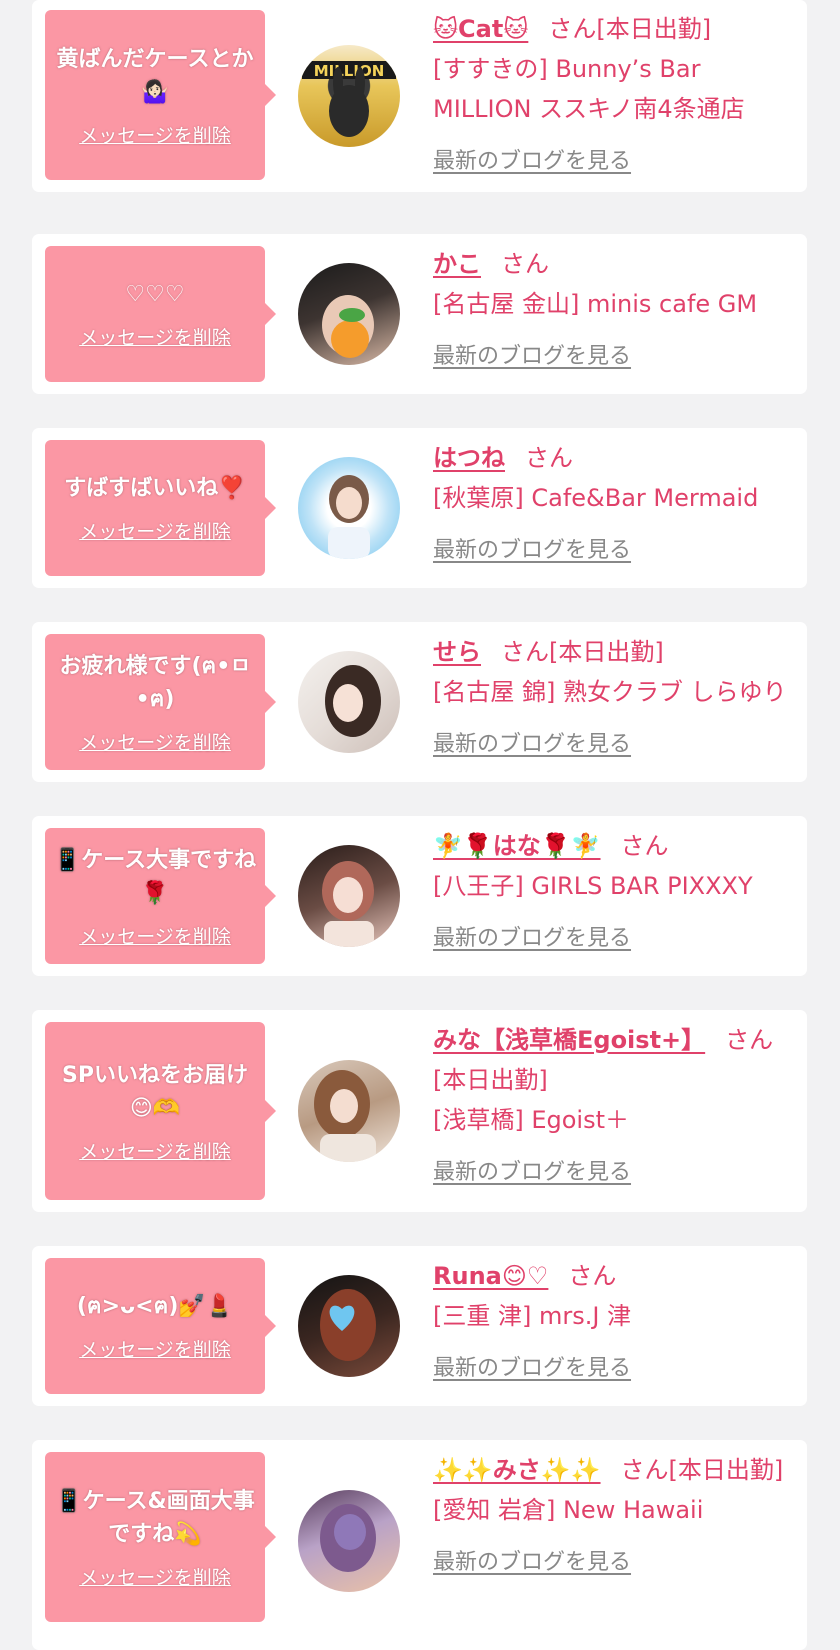 The height and width of the screenshot is (1650, 840). Describe the element at coordinates (160, 508) in the screenshot. I see `message-bubble: すばすばいいね❣️ メッセージを削除` at that location.